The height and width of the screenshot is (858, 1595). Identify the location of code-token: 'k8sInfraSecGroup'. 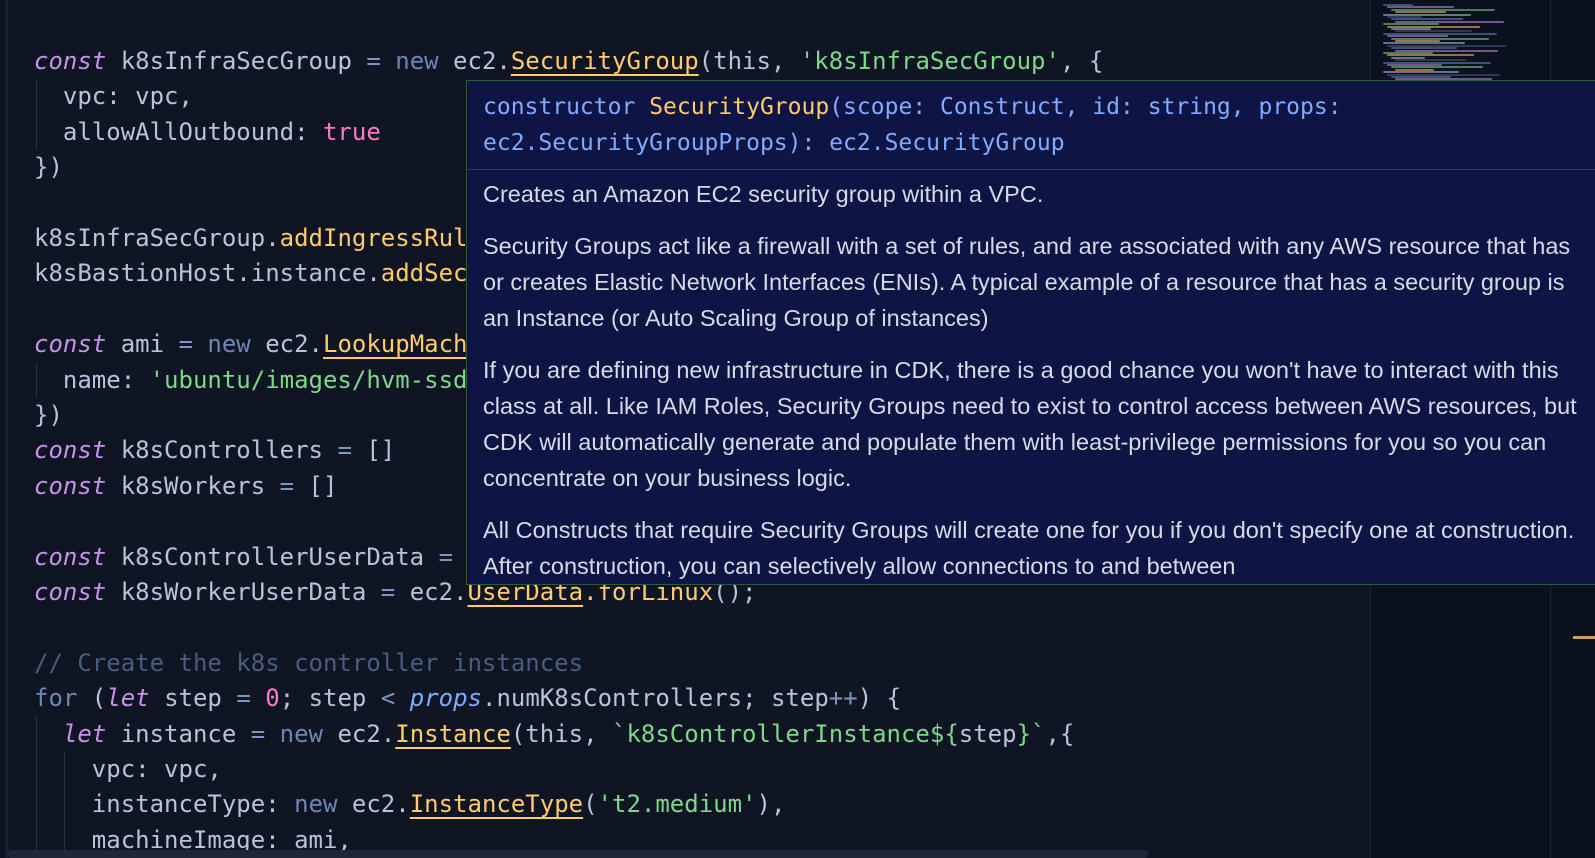
(929, 61).